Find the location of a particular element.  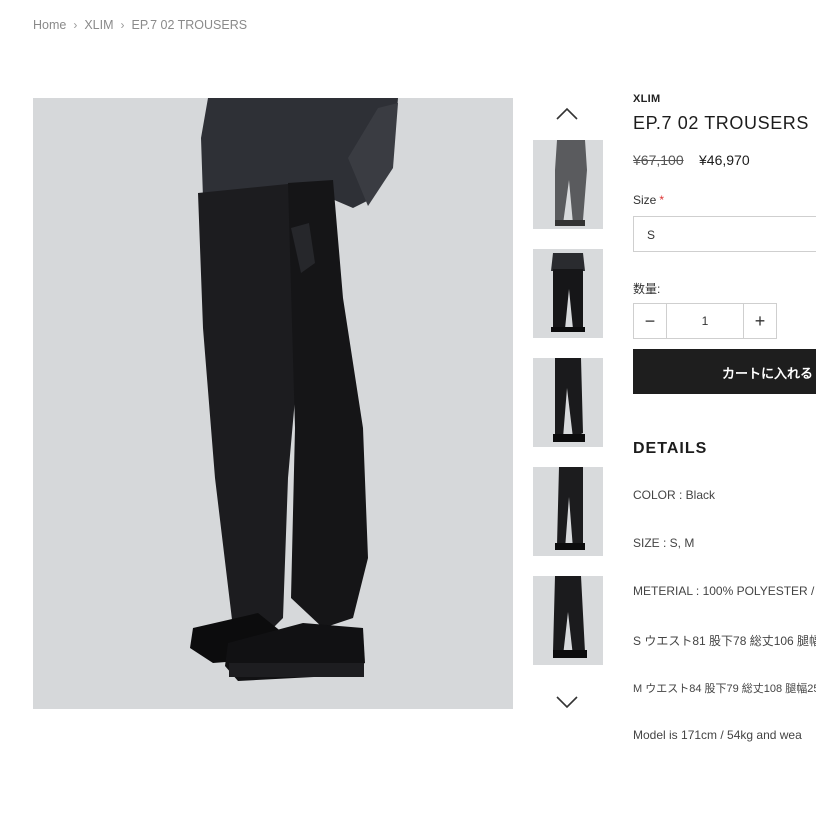

thumbnail-2-photo is located at coordinates (568, 293).